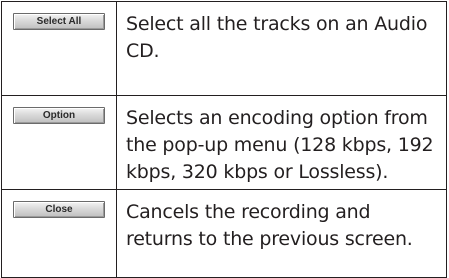  Describe the element at coordinates (59, 142) in the screenshot. I see `button-cell: Option` at that location.